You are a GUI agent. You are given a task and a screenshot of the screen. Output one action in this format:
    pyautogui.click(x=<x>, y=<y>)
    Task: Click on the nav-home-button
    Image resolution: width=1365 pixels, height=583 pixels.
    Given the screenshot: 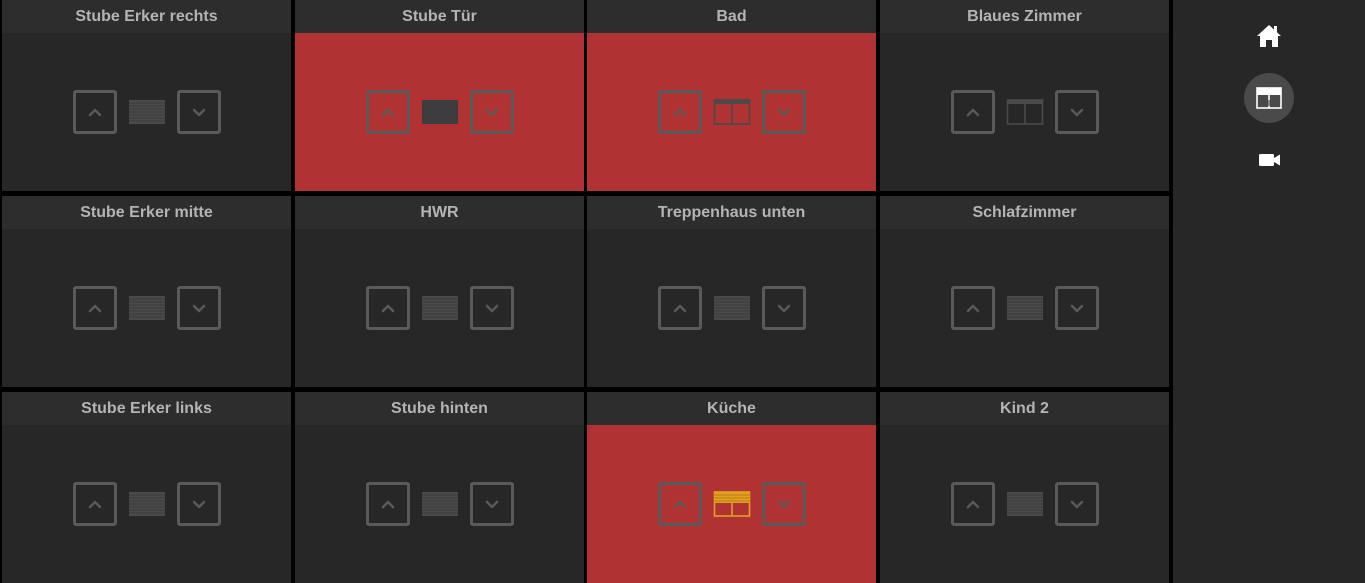 What is the action you would take?
    pyautogui.click(x=1269, y=36)
    